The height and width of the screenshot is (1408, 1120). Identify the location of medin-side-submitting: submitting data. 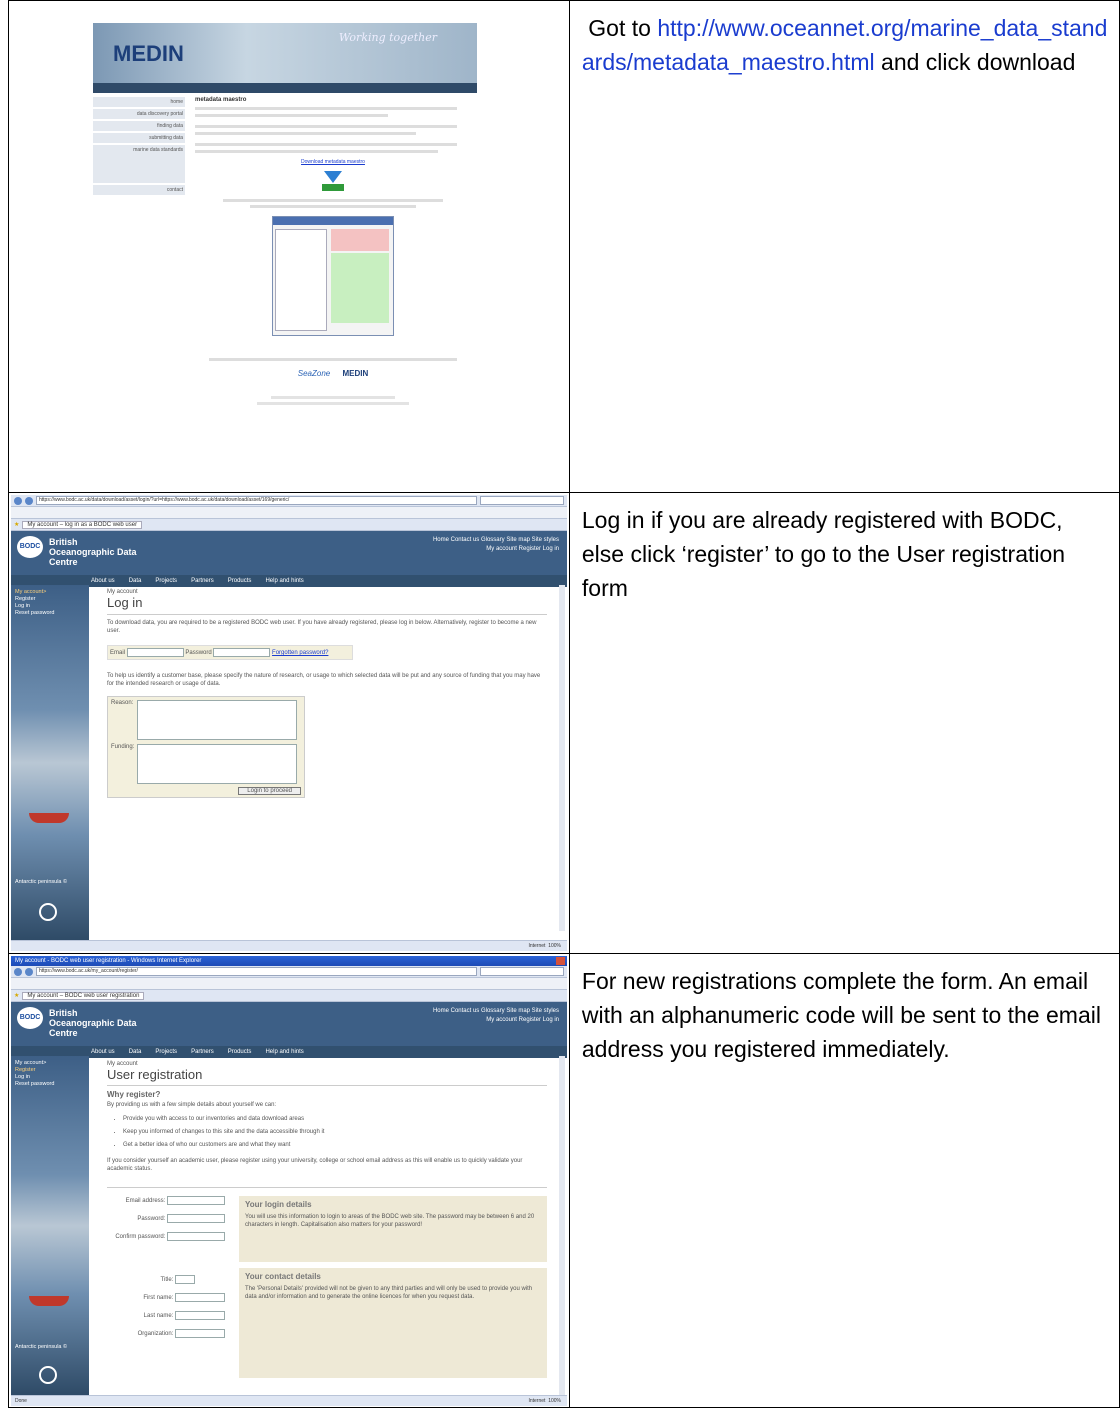
(139, 138).